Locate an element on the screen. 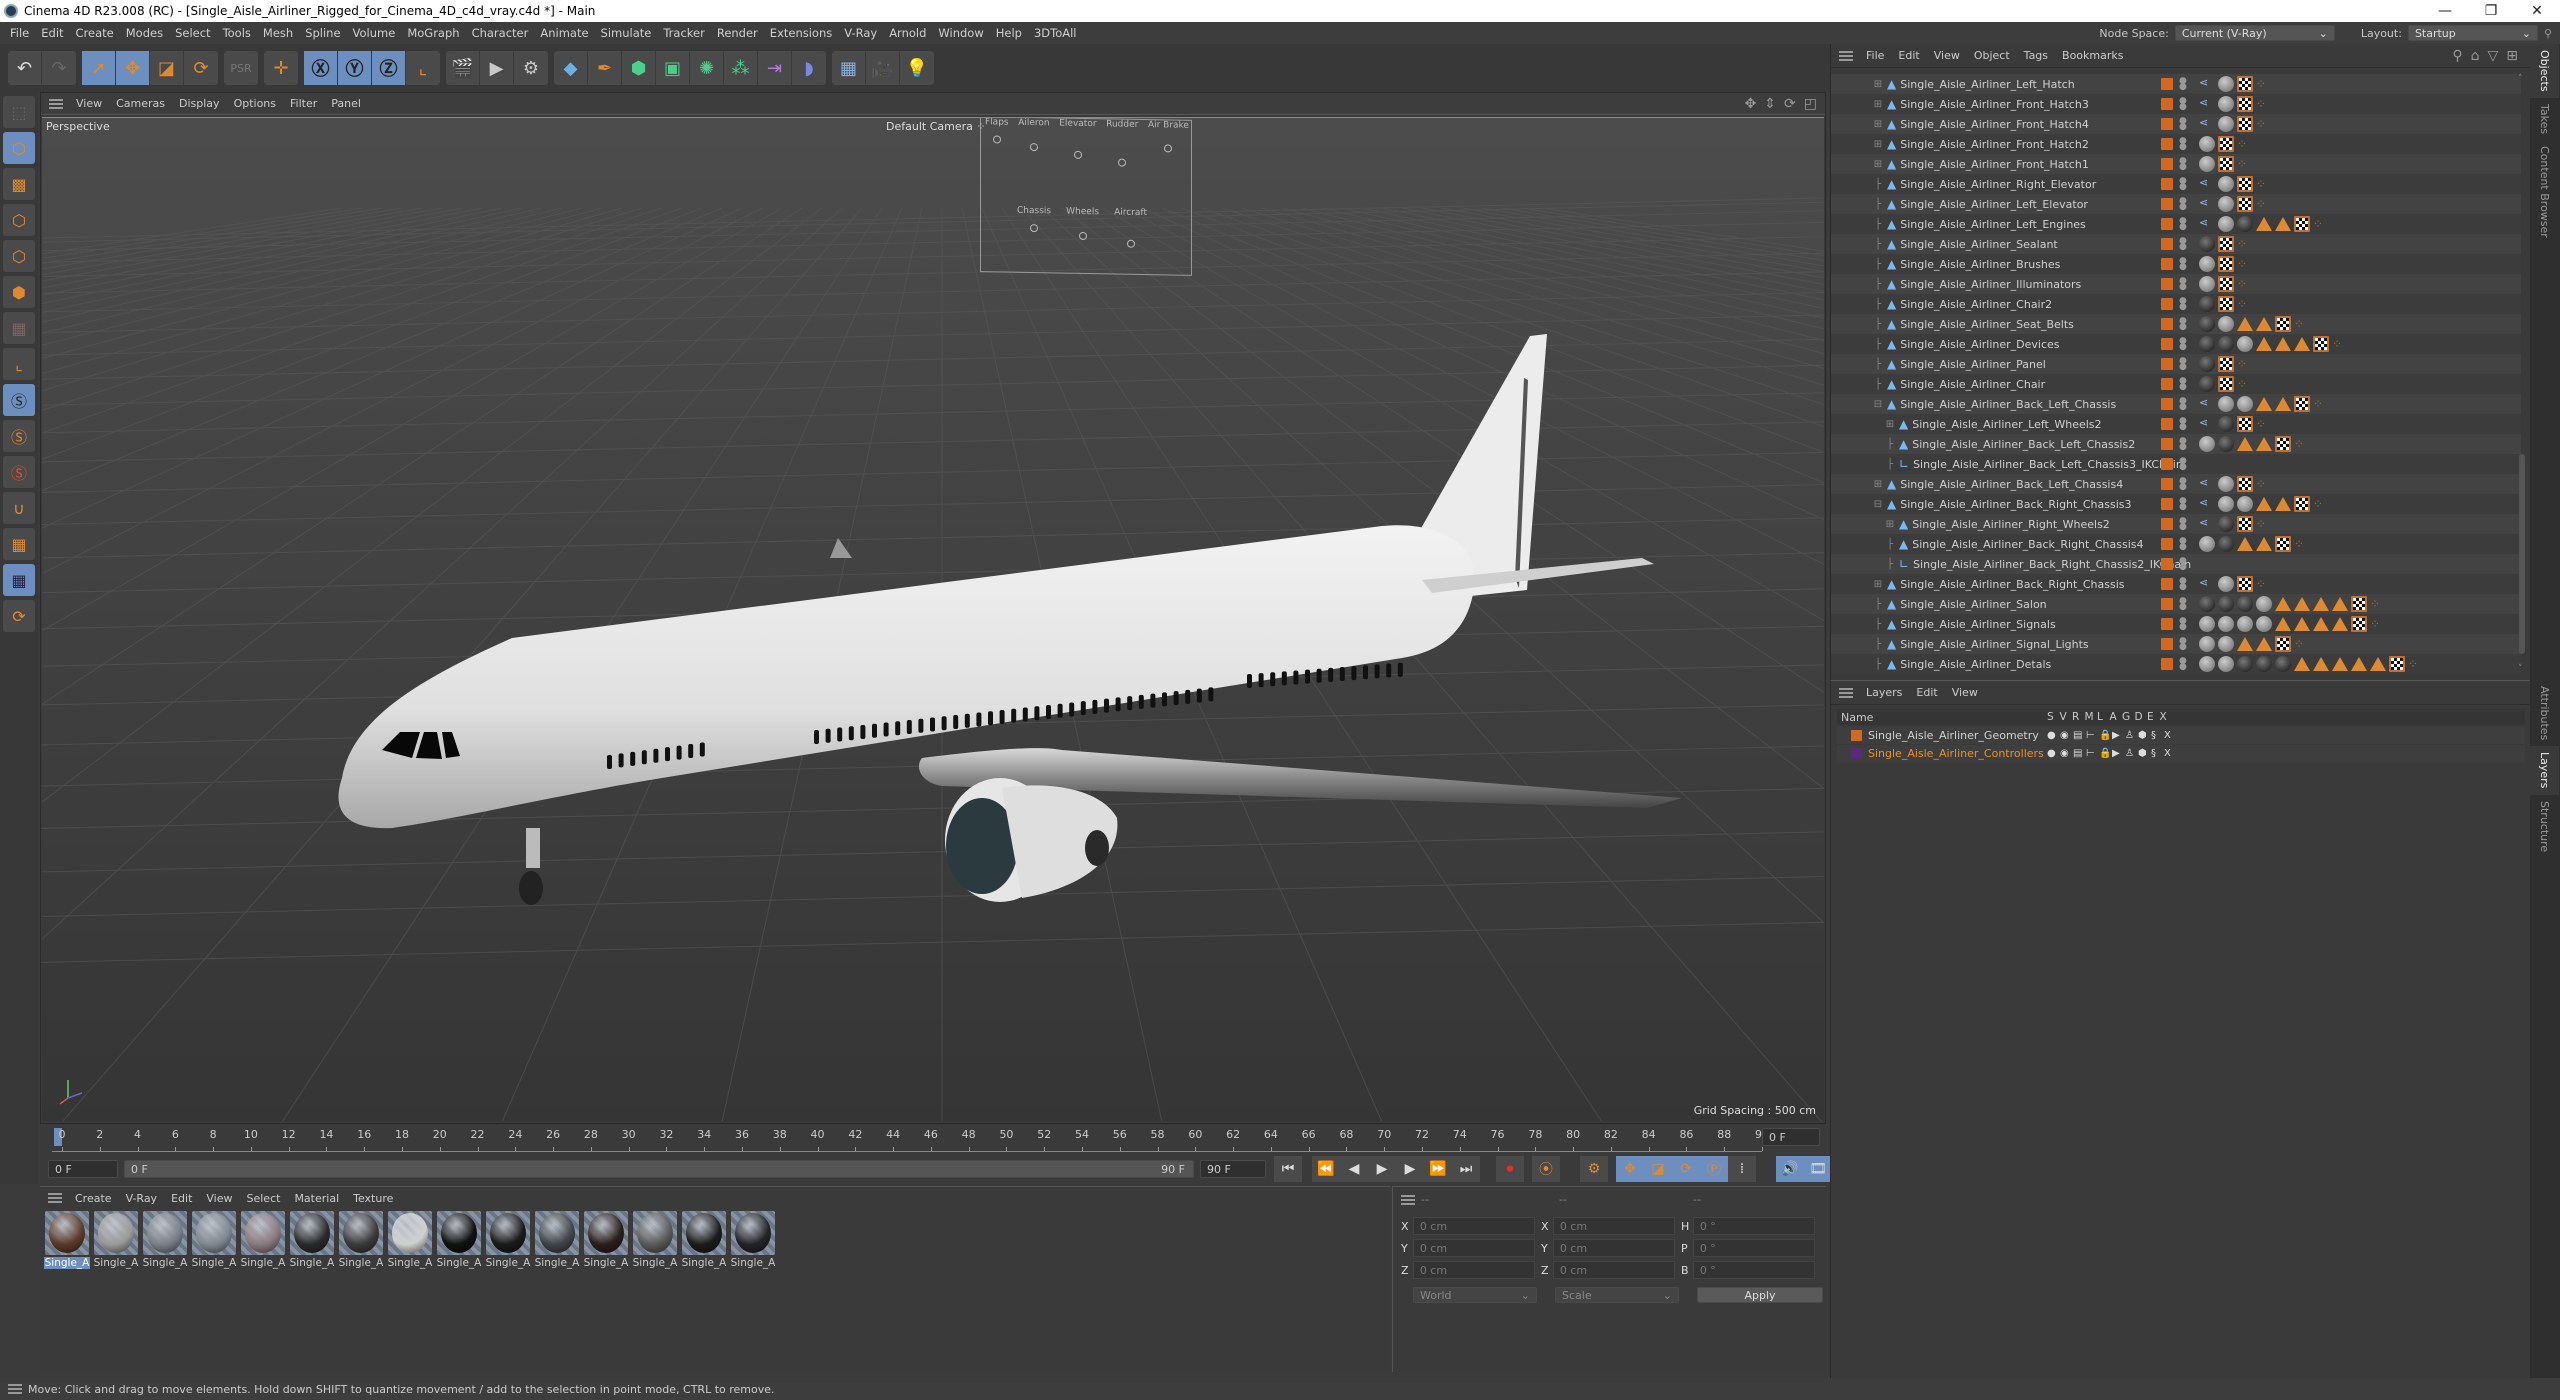 The height and width of the screenshot is (1400, 2560). material-menu-create: Create is located at coordinates (93, 1198).